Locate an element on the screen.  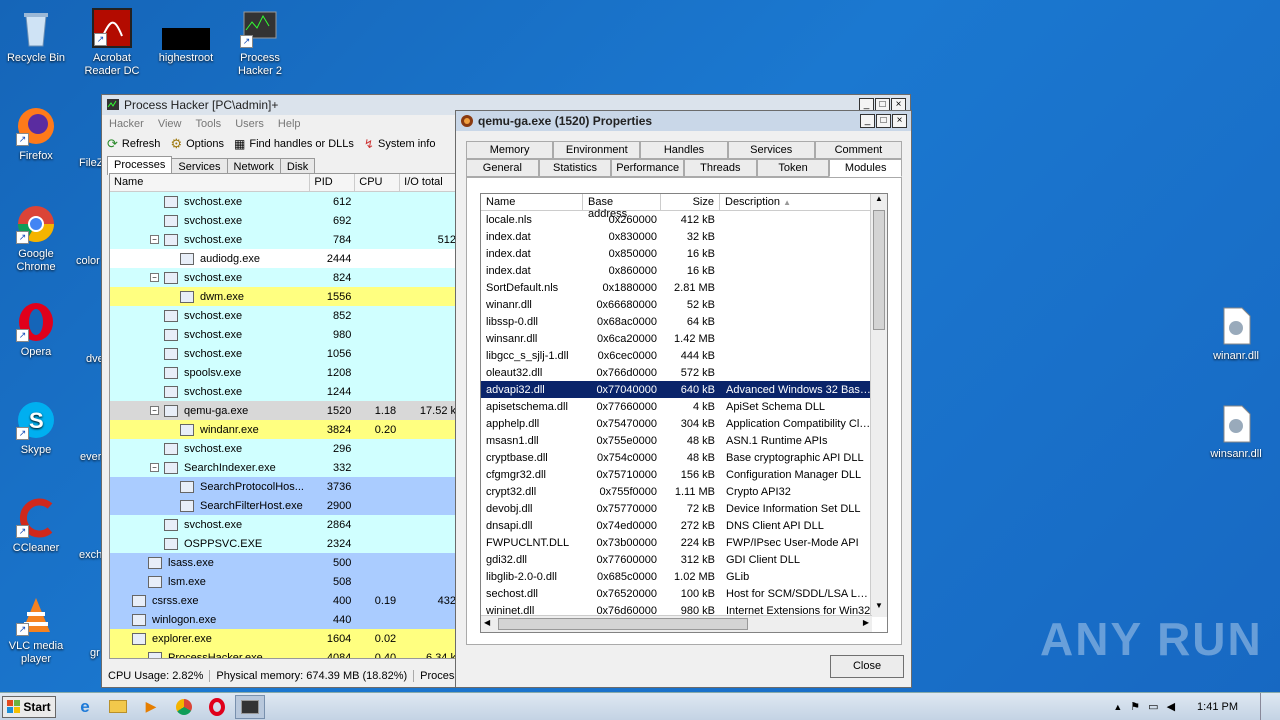
scroll-left-arrow-icon: ◀ is located at coordinates (487, 622).